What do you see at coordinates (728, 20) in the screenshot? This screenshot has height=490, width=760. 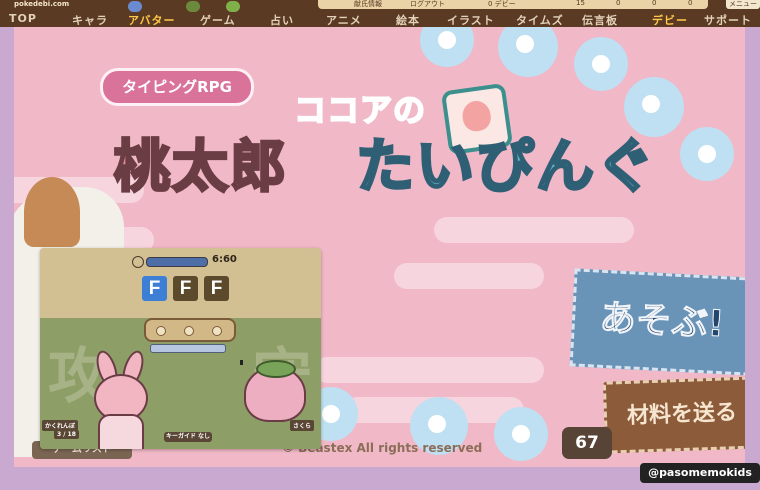 I see `nav-item-support: サポート` at bounding box center [728, 20].